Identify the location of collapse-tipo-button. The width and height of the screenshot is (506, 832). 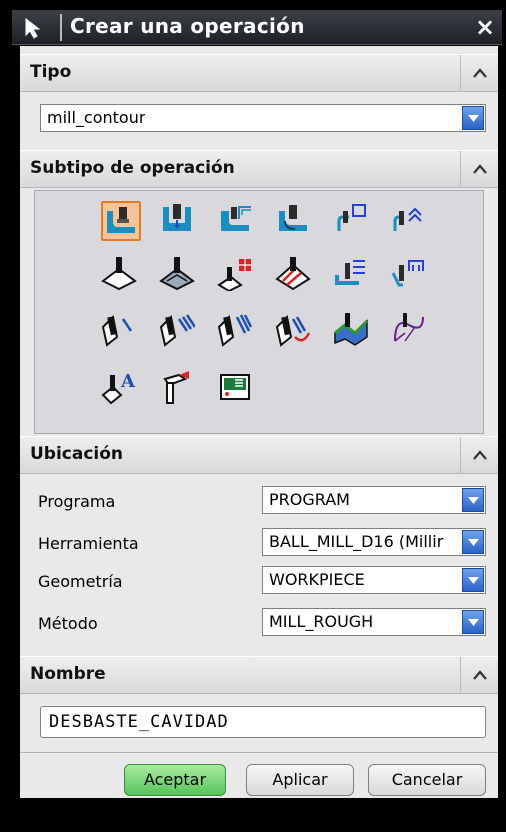
(479, 73).